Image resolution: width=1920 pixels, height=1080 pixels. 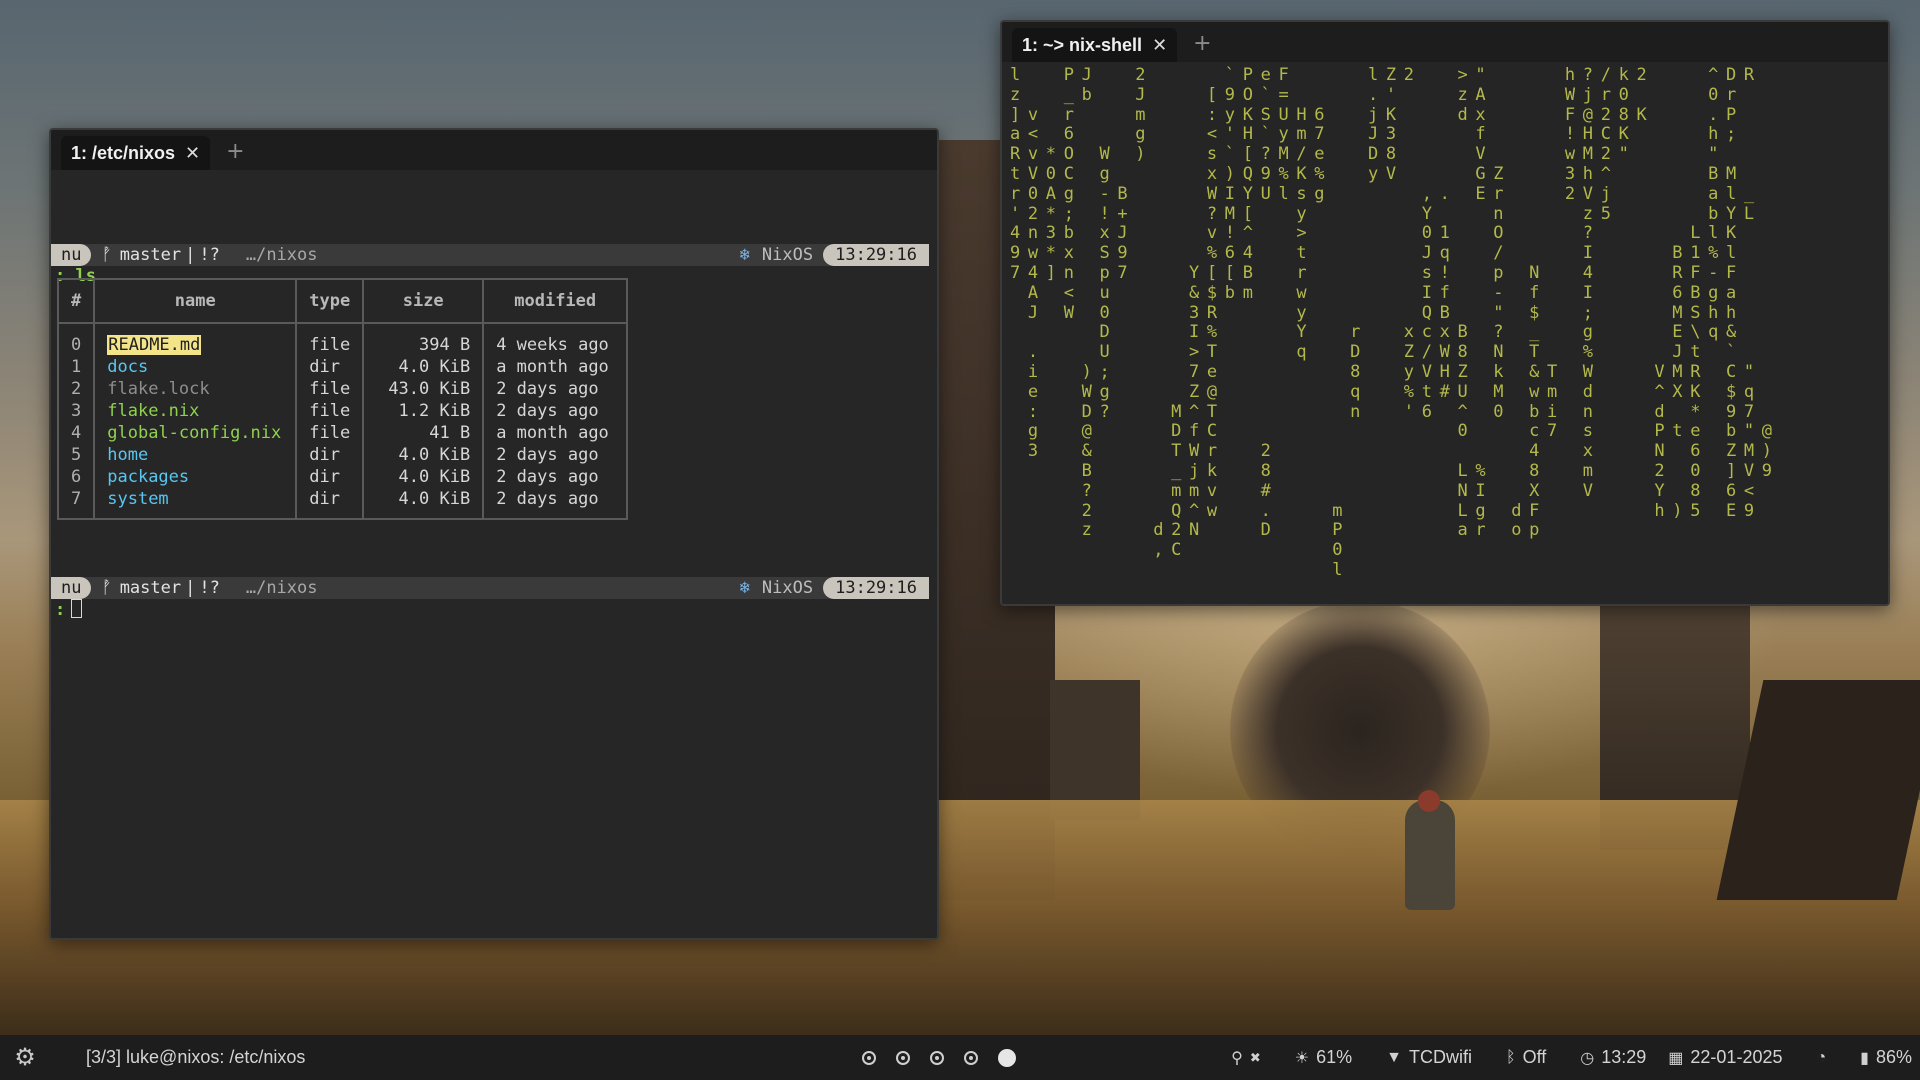 I want to click on rain-column: Z r n O / p - " ? N k M 0, so click(x=1498, y=292).